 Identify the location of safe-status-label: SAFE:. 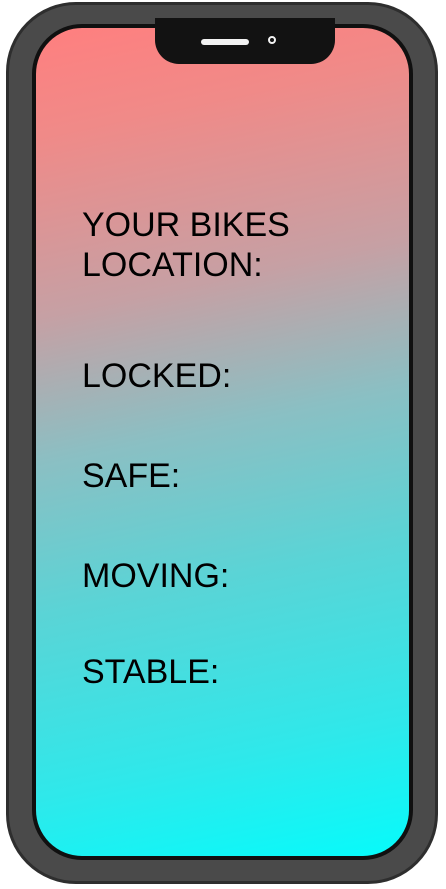
(131, 476).